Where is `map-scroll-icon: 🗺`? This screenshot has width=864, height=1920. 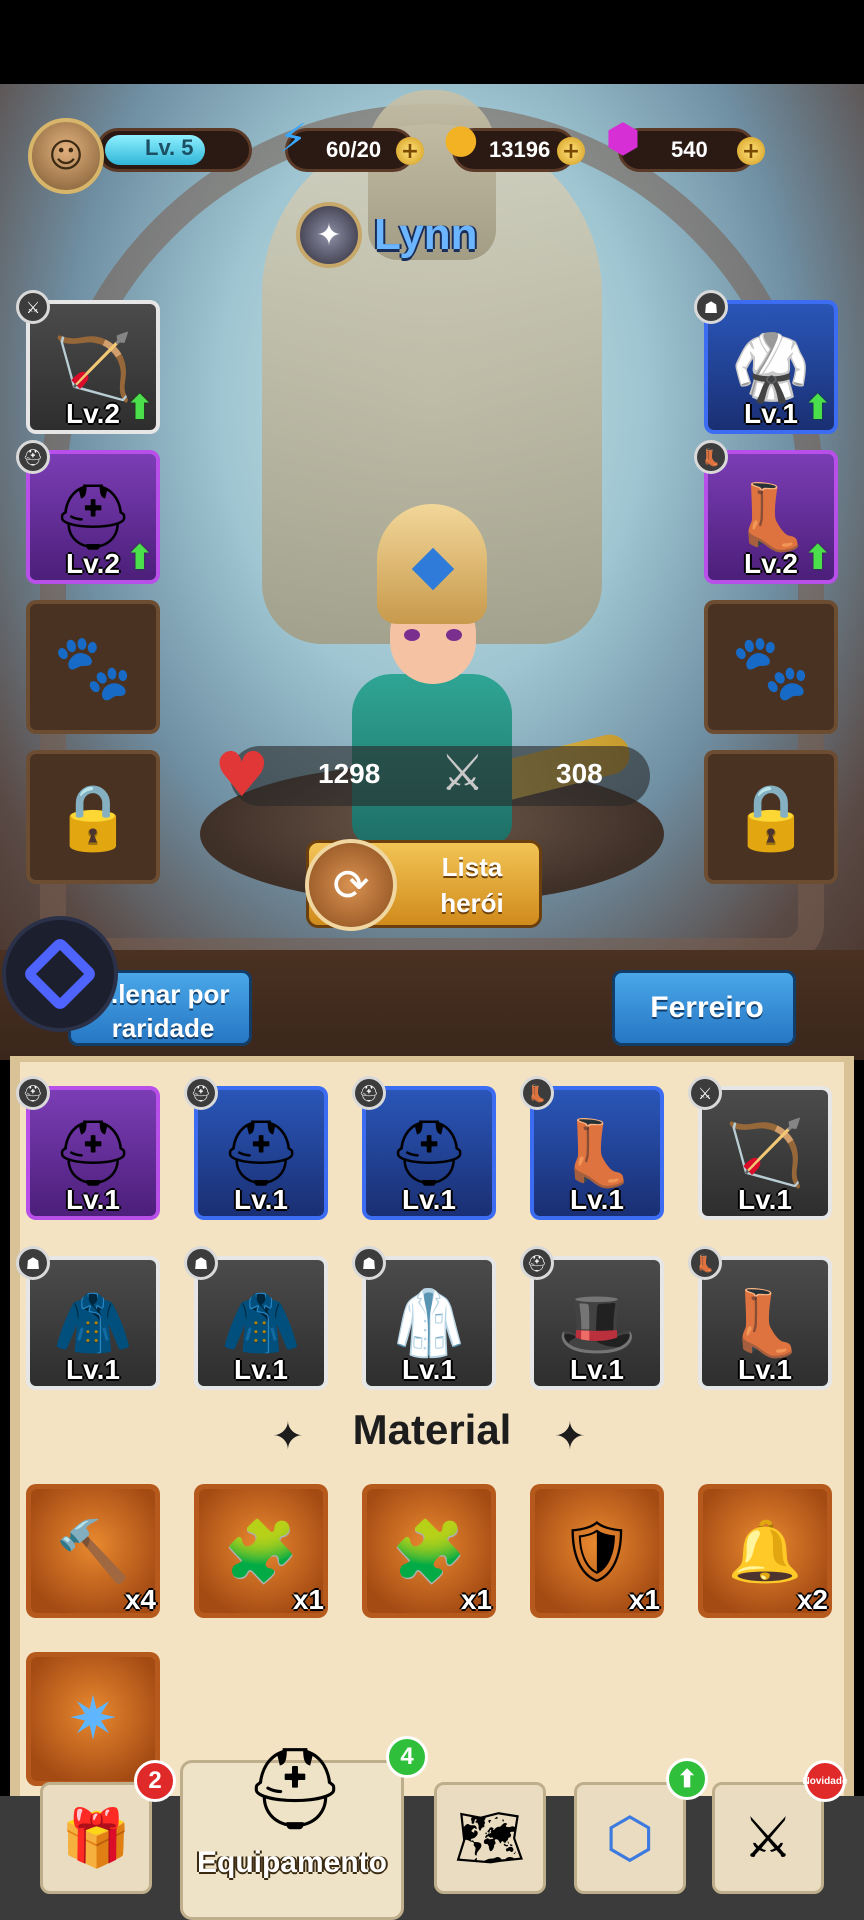 map-scroll-icon: 🗺 is located at coordinates (490, 1838).